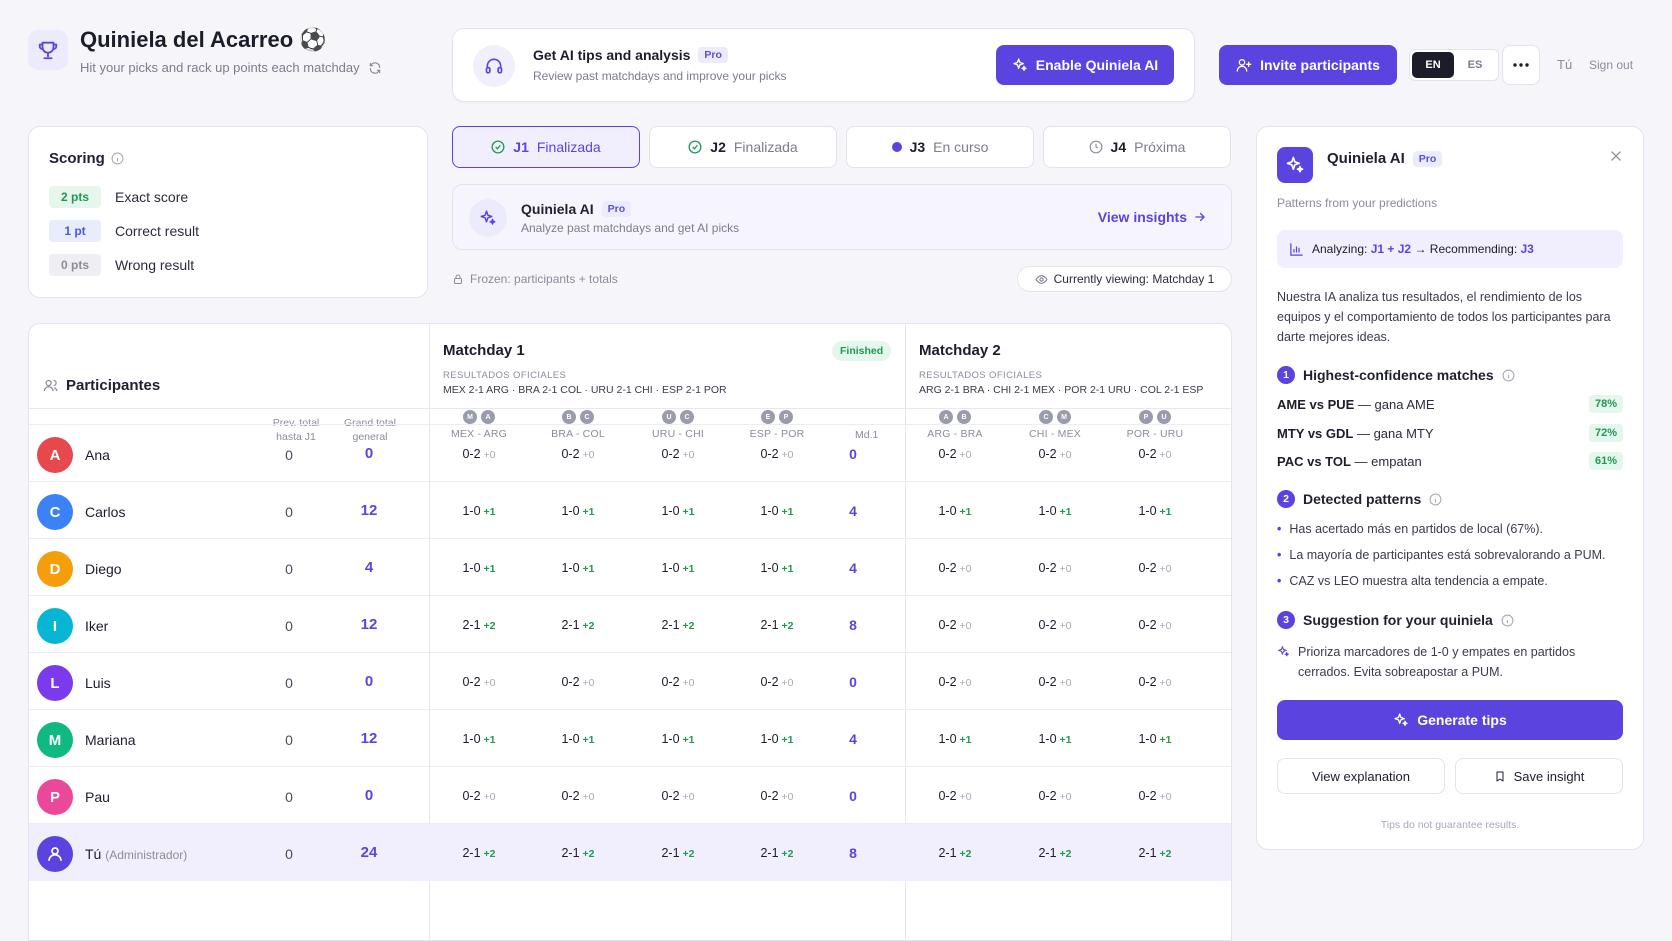 Image resolution: width=1672 pixels, height=941 pixels. I want to click on sign-out-link: Sign out, so click(1611, 65).